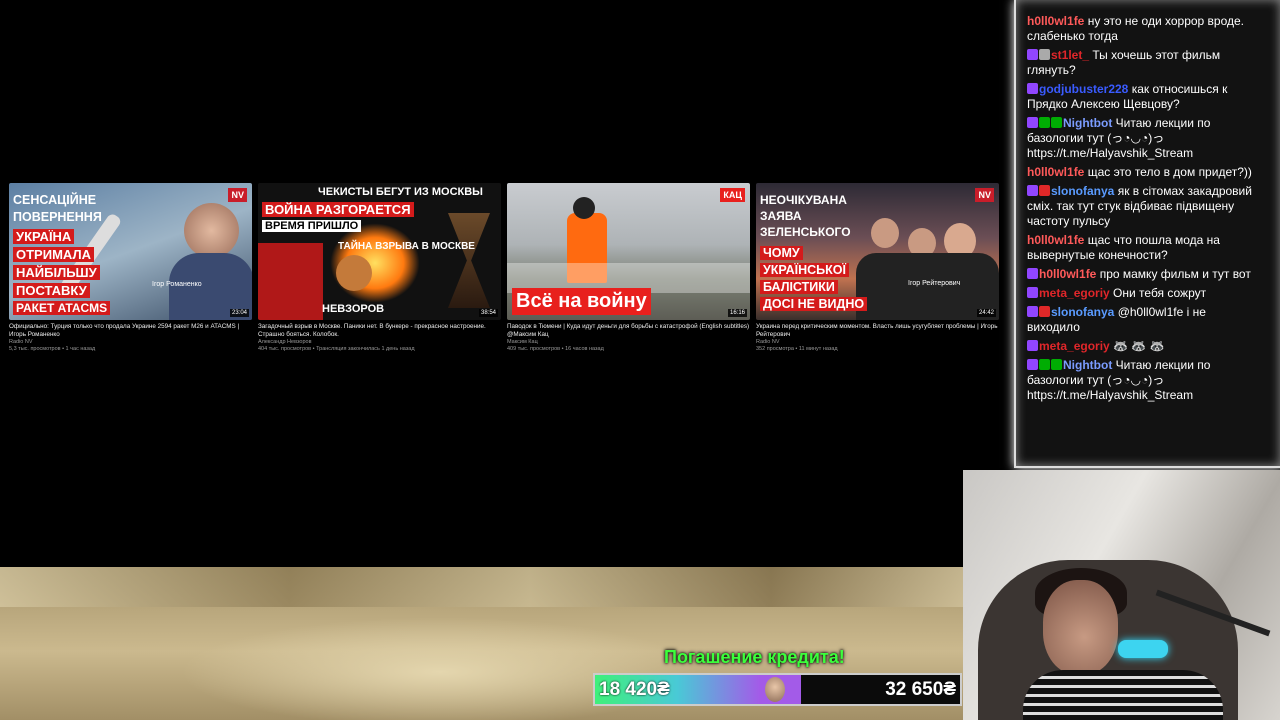  I want to click on thumb-text: Всё на войну, so click(581, 301).